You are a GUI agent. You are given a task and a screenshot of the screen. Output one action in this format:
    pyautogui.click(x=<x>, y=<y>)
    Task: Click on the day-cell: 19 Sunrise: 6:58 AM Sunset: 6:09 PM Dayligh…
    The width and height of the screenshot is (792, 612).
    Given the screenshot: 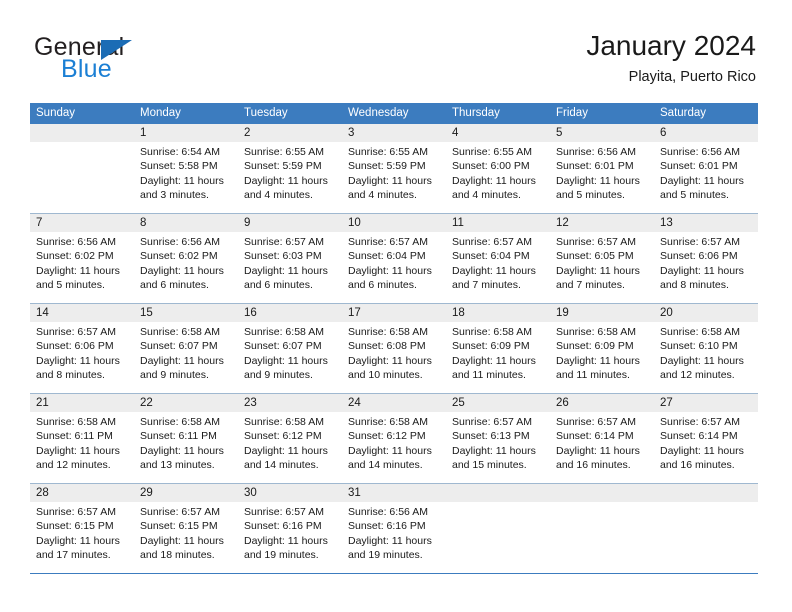 What is the action you would take?
    pyautogui.click(x=602, y=348)
    